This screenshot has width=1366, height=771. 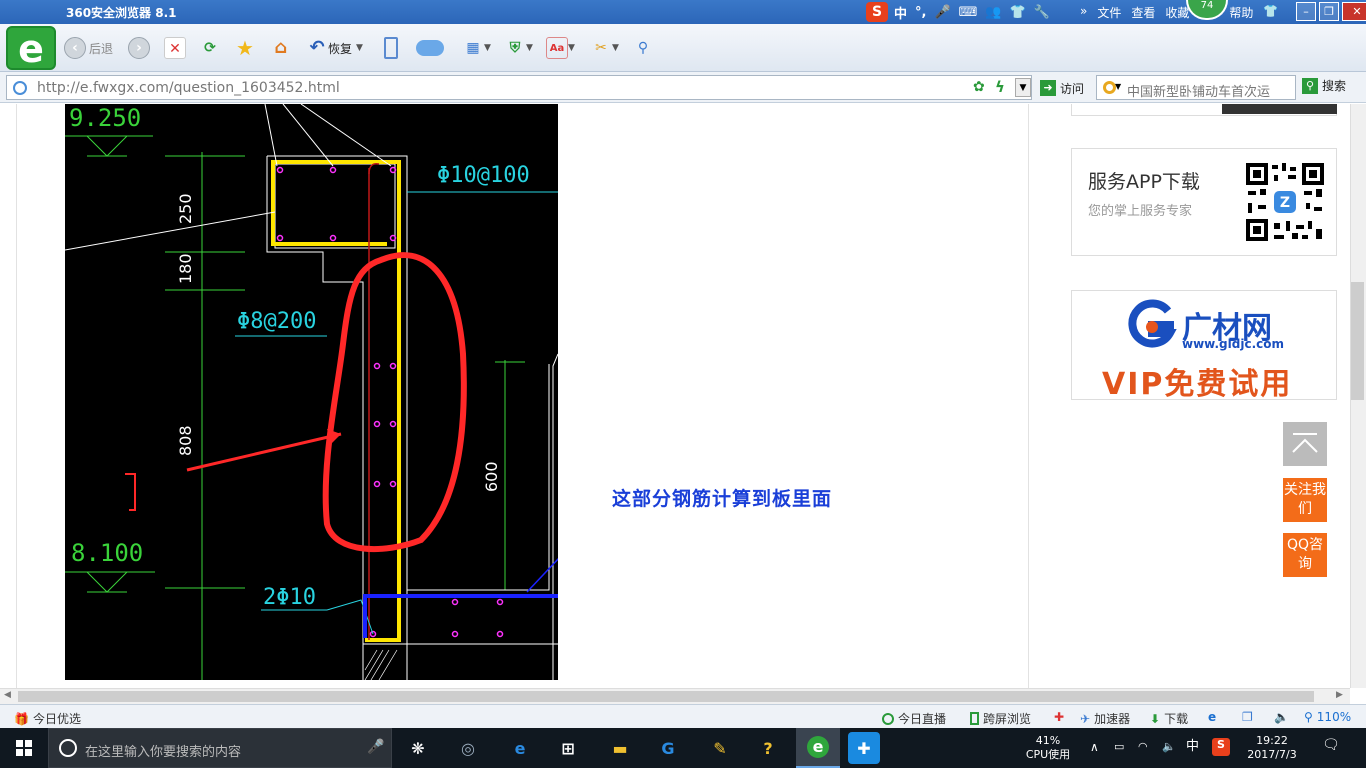 I want to click on zoom-button: ⚲, so click(x=643, y=48).